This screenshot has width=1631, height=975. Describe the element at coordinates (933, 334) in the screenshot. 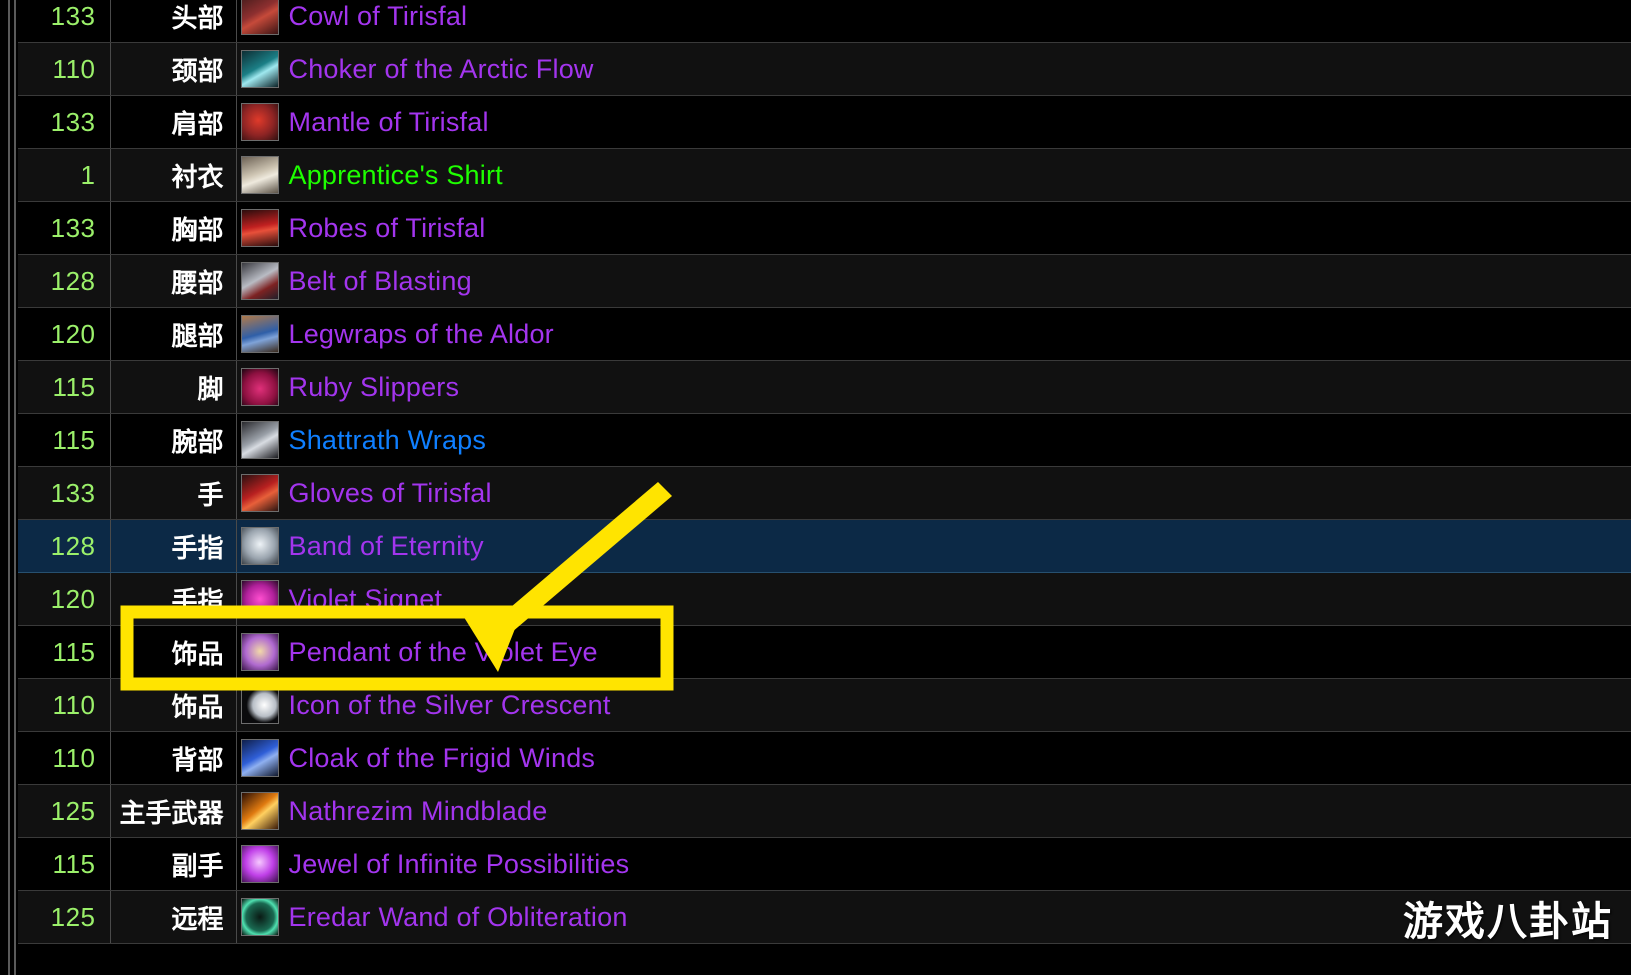

I see `item-cell: Legwraps of the Aldor` at that location.